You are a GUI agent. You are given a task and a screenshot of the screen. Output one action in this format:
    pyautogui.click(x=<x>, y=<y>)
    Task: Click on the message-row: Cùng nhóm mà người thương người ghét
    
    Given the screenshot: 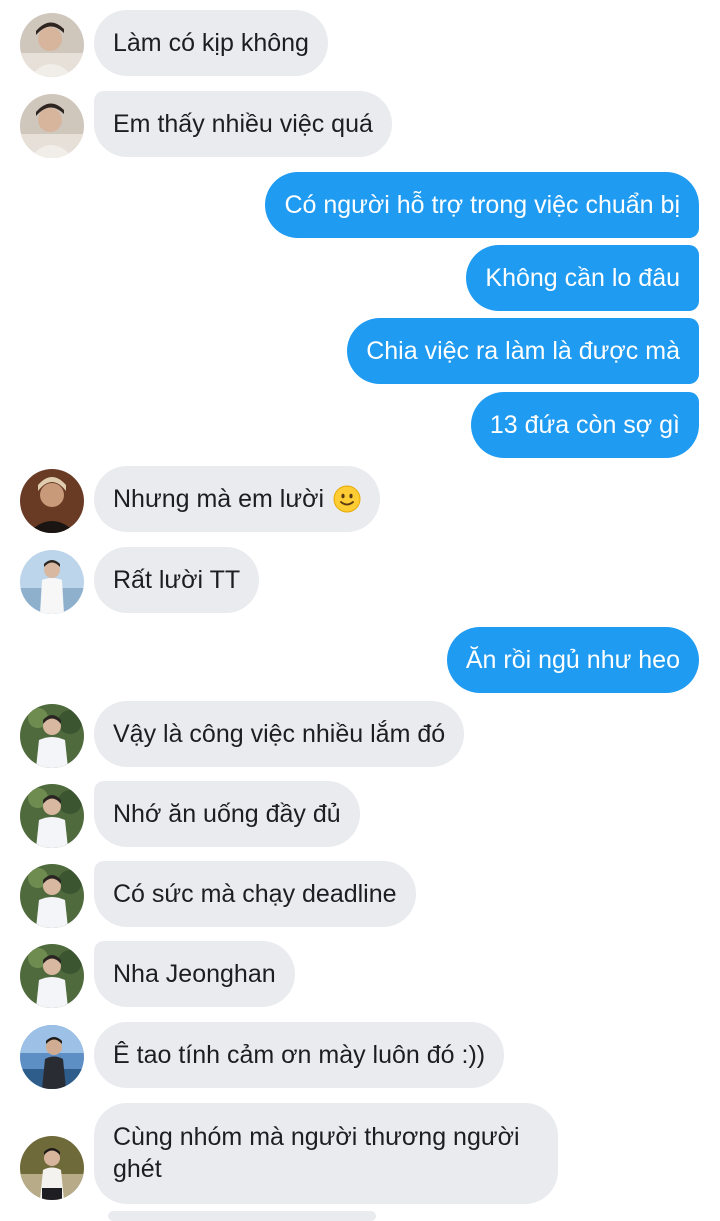 What is the action you would take?
    pyautogui.click(x=360, y=1153)
    